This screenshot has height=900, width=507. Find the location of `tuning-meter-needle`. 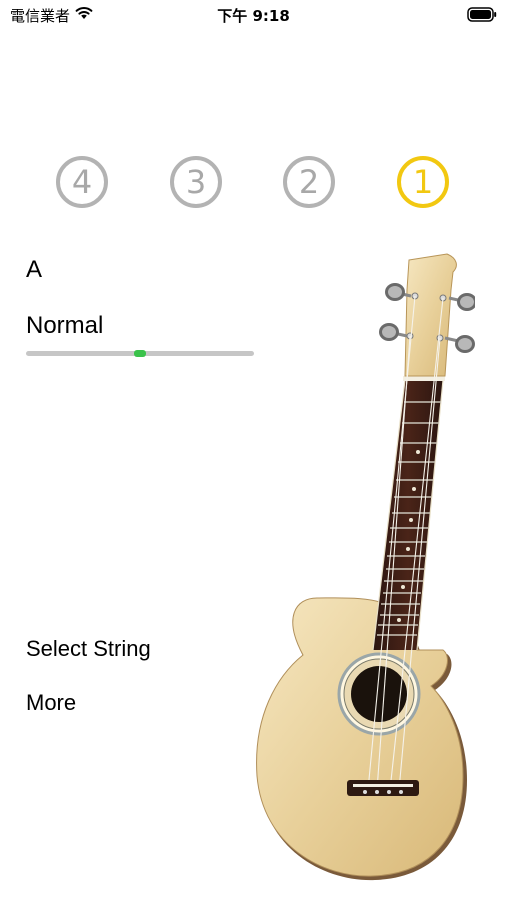

tuning-meter-needle is located at coordinates (140, 353).